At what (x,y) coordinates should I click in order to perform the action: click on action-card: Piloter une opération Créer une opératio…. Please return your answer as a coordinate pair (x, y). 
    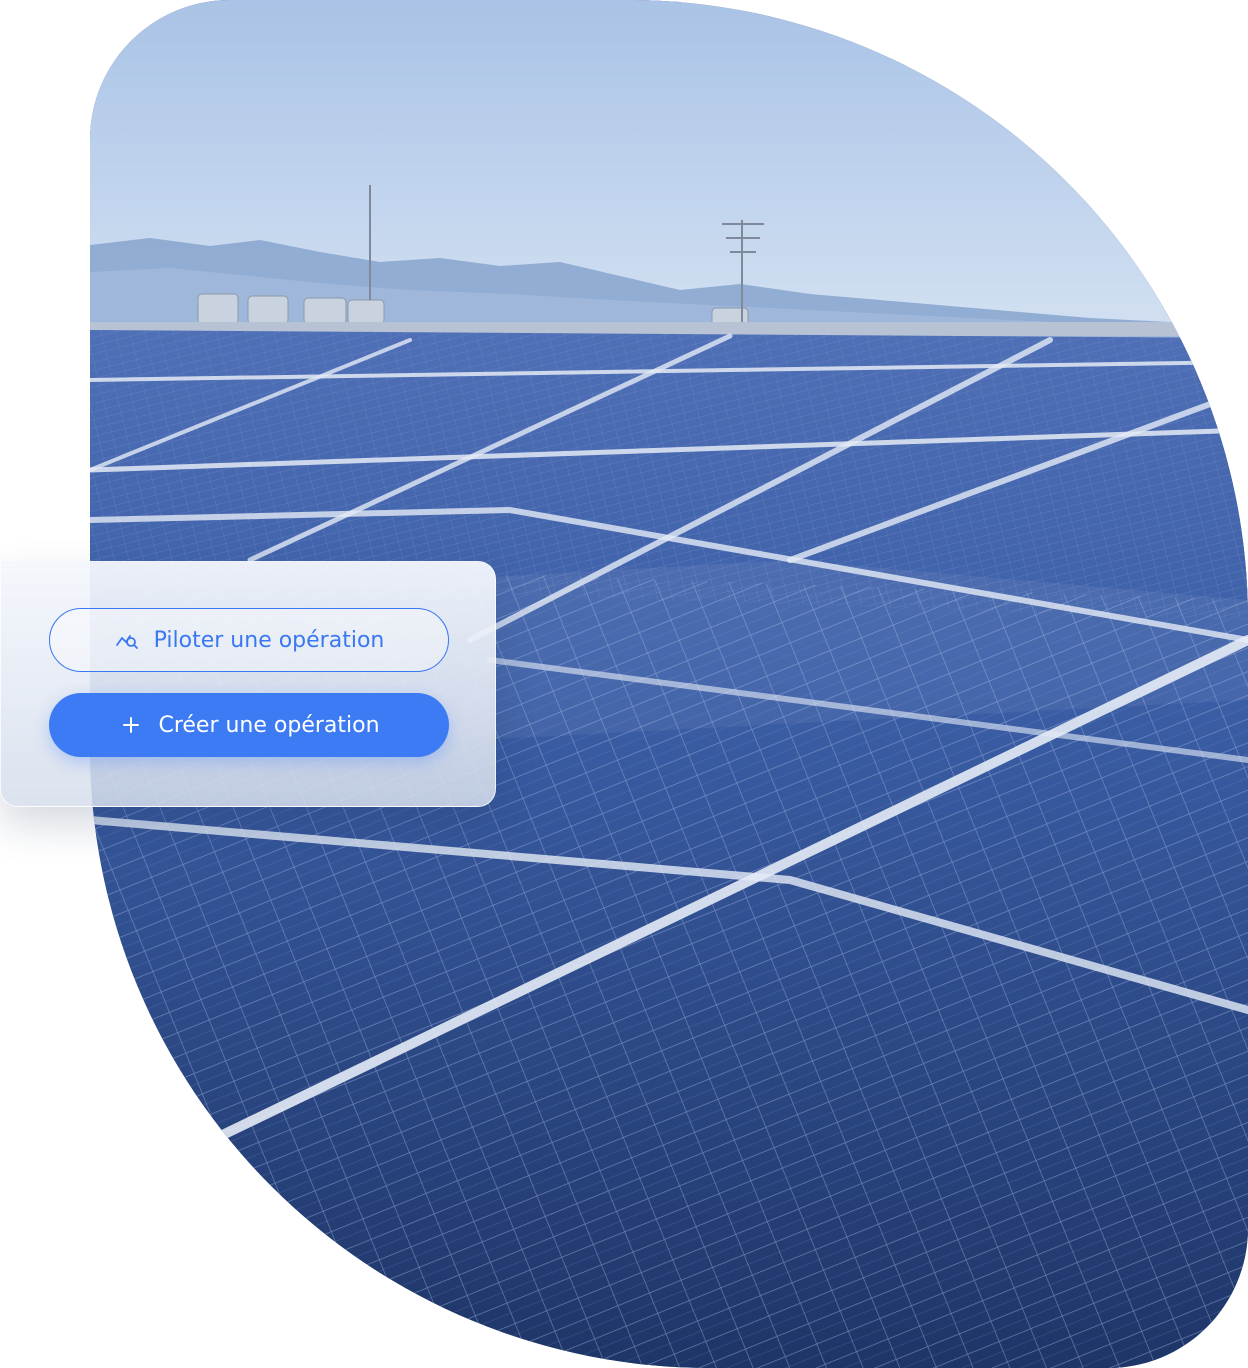
    Looking at the image, I should click on (248, 684).